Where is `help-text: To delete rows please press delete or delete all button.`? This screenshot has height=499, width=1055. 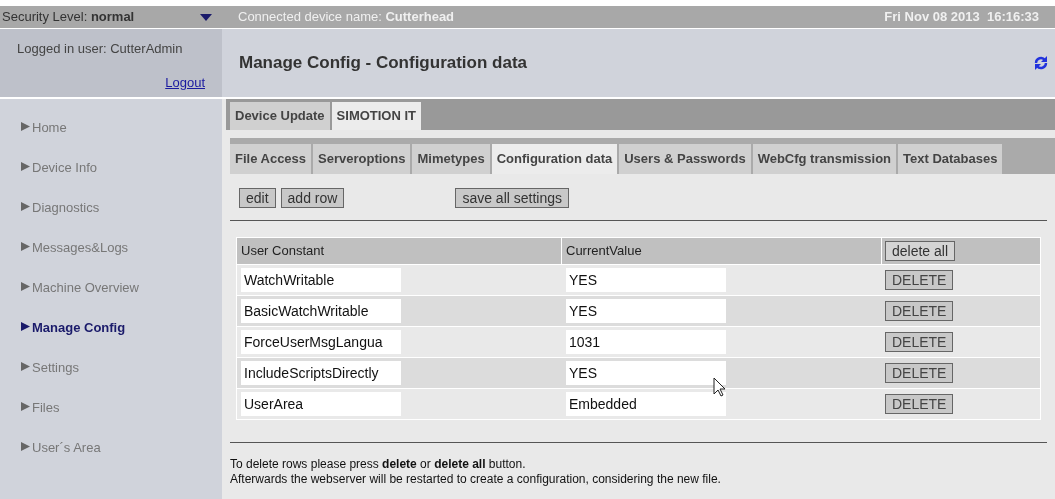
help-text: To delete rows please press delete or delete all button. is located at coordinates (378, 464).